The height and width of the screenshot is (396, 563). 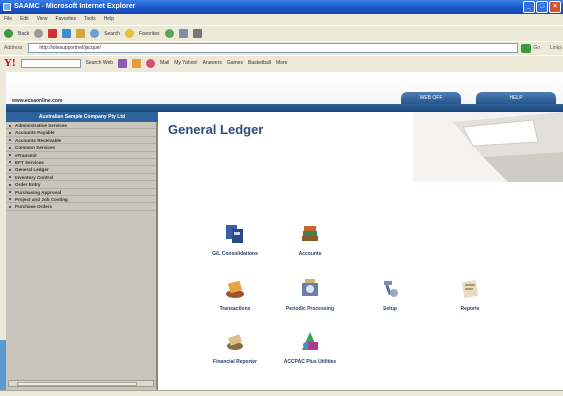 What do you see at coordinates (281, 393) in the screenshot?
I see `status-bar` at bounding box center [281, 393].